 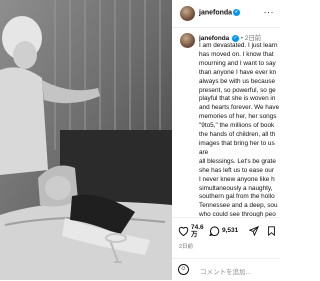 What do you see at coordinates (269, 12) in the screenshot?
I see `more-options-icon: ···` at bounding box center [269, 12].